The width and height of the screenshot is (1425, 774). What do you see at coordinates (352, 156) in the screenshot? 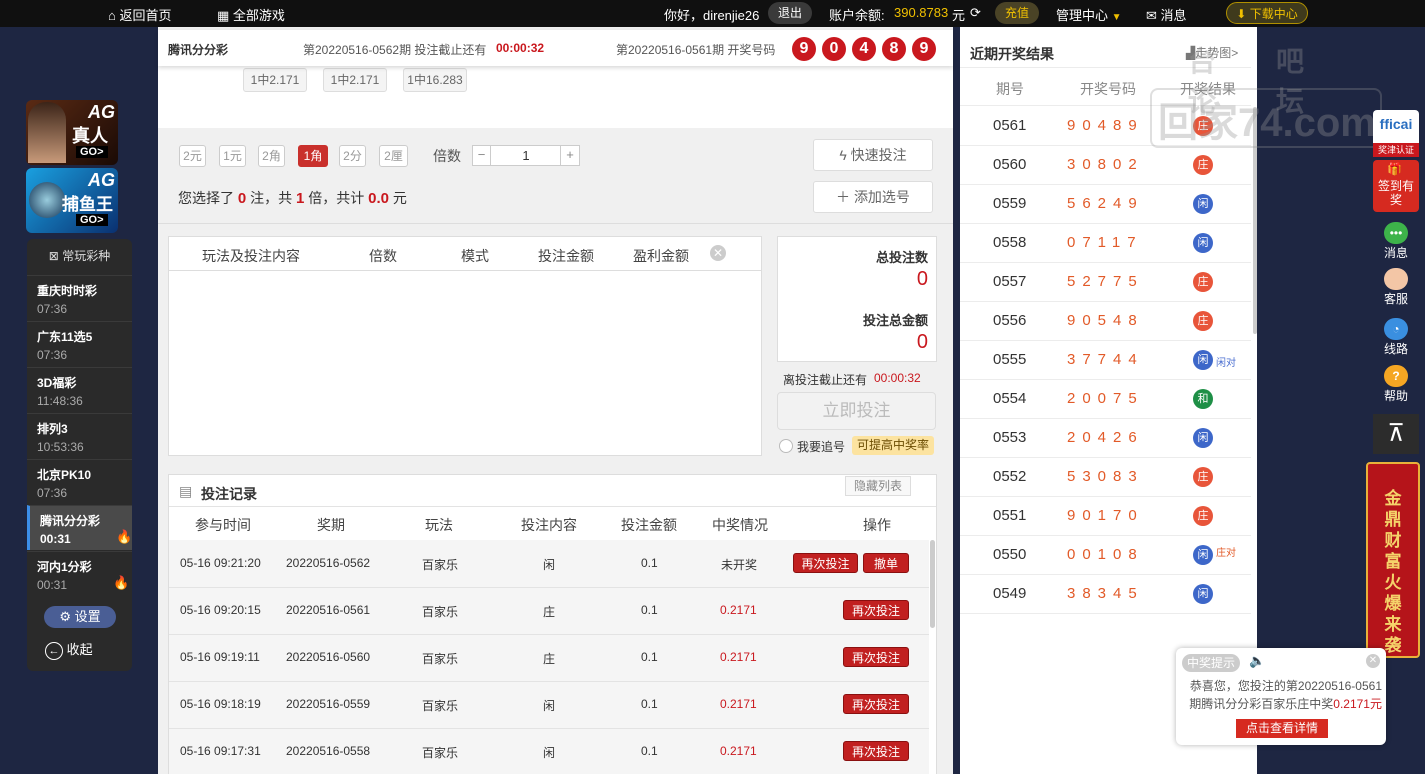
I see `unit-2fen: 2分` at bounding box center [352, 156].